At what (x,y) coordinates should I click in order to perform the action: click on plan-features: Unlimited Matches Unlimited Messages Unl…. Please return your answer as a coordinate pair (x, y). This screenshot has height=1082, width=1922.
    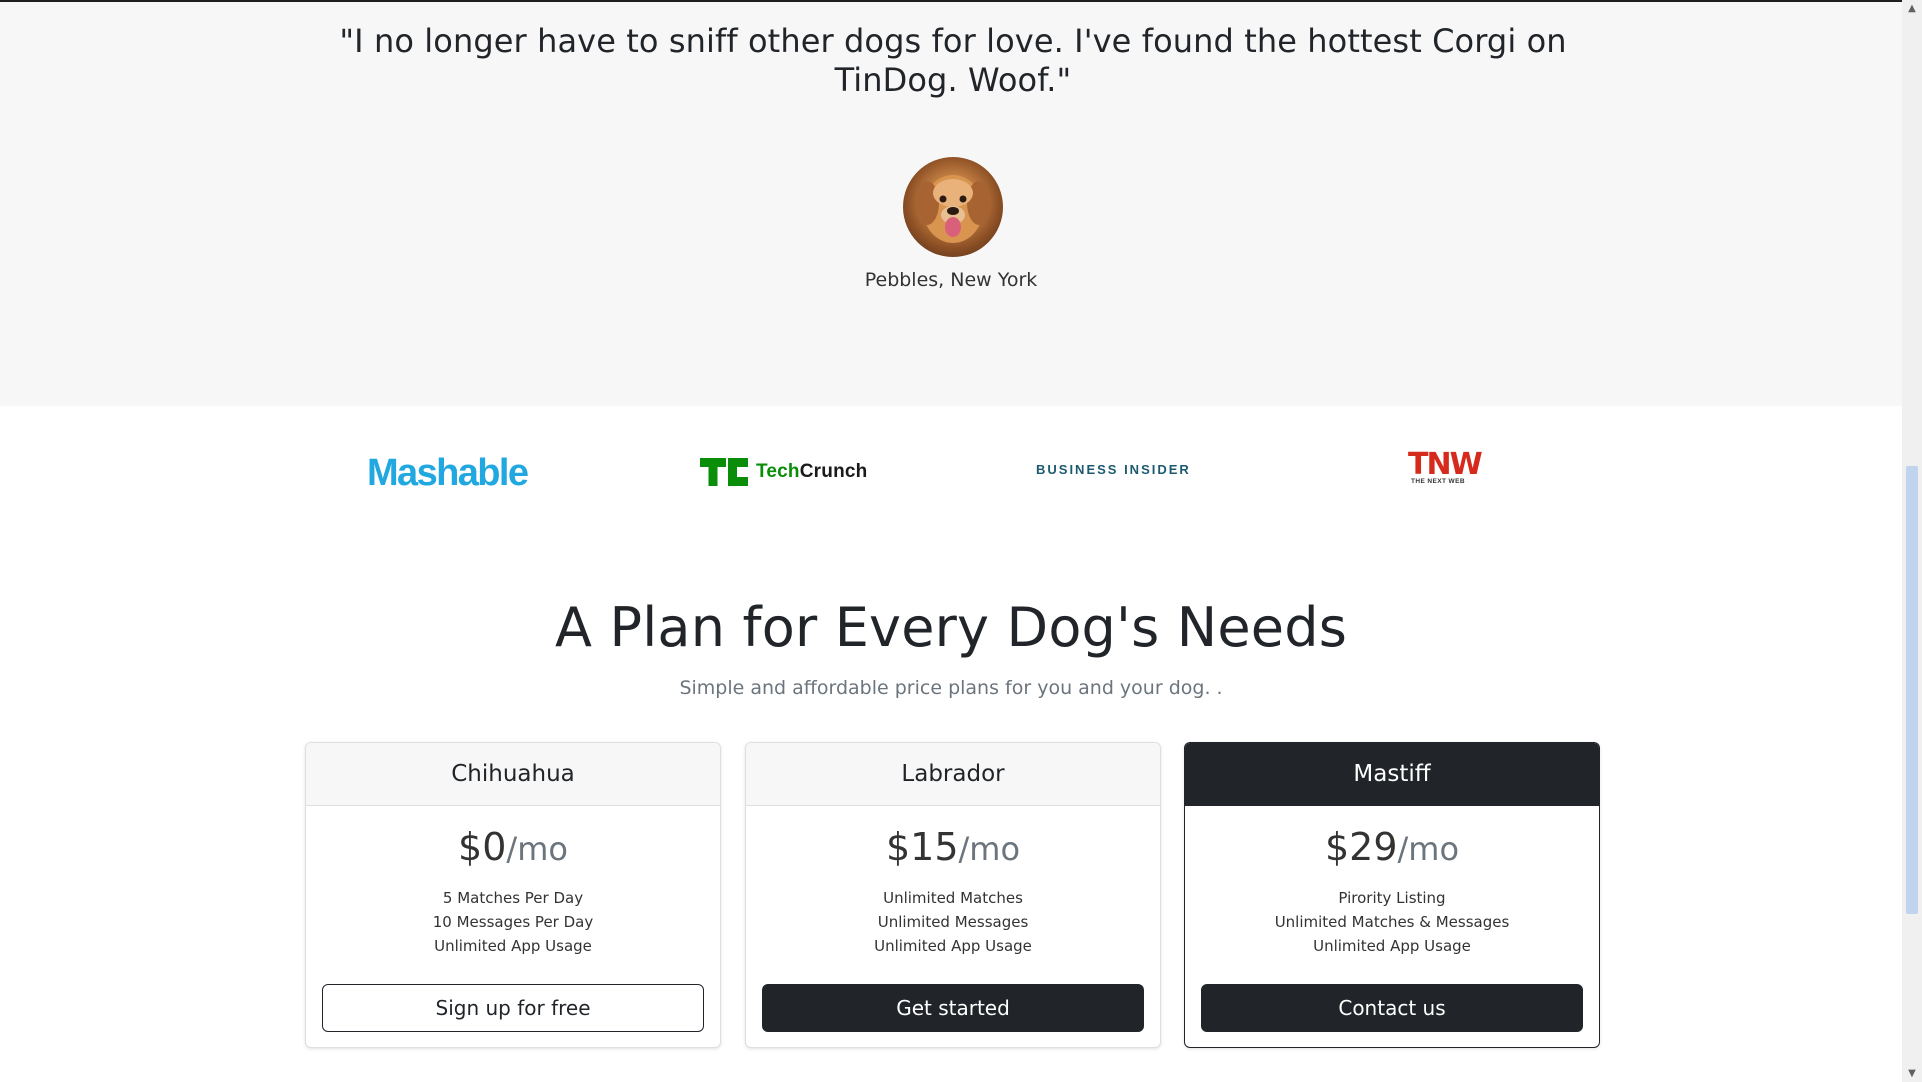
    Looking at the image, I should click on (953, 922).